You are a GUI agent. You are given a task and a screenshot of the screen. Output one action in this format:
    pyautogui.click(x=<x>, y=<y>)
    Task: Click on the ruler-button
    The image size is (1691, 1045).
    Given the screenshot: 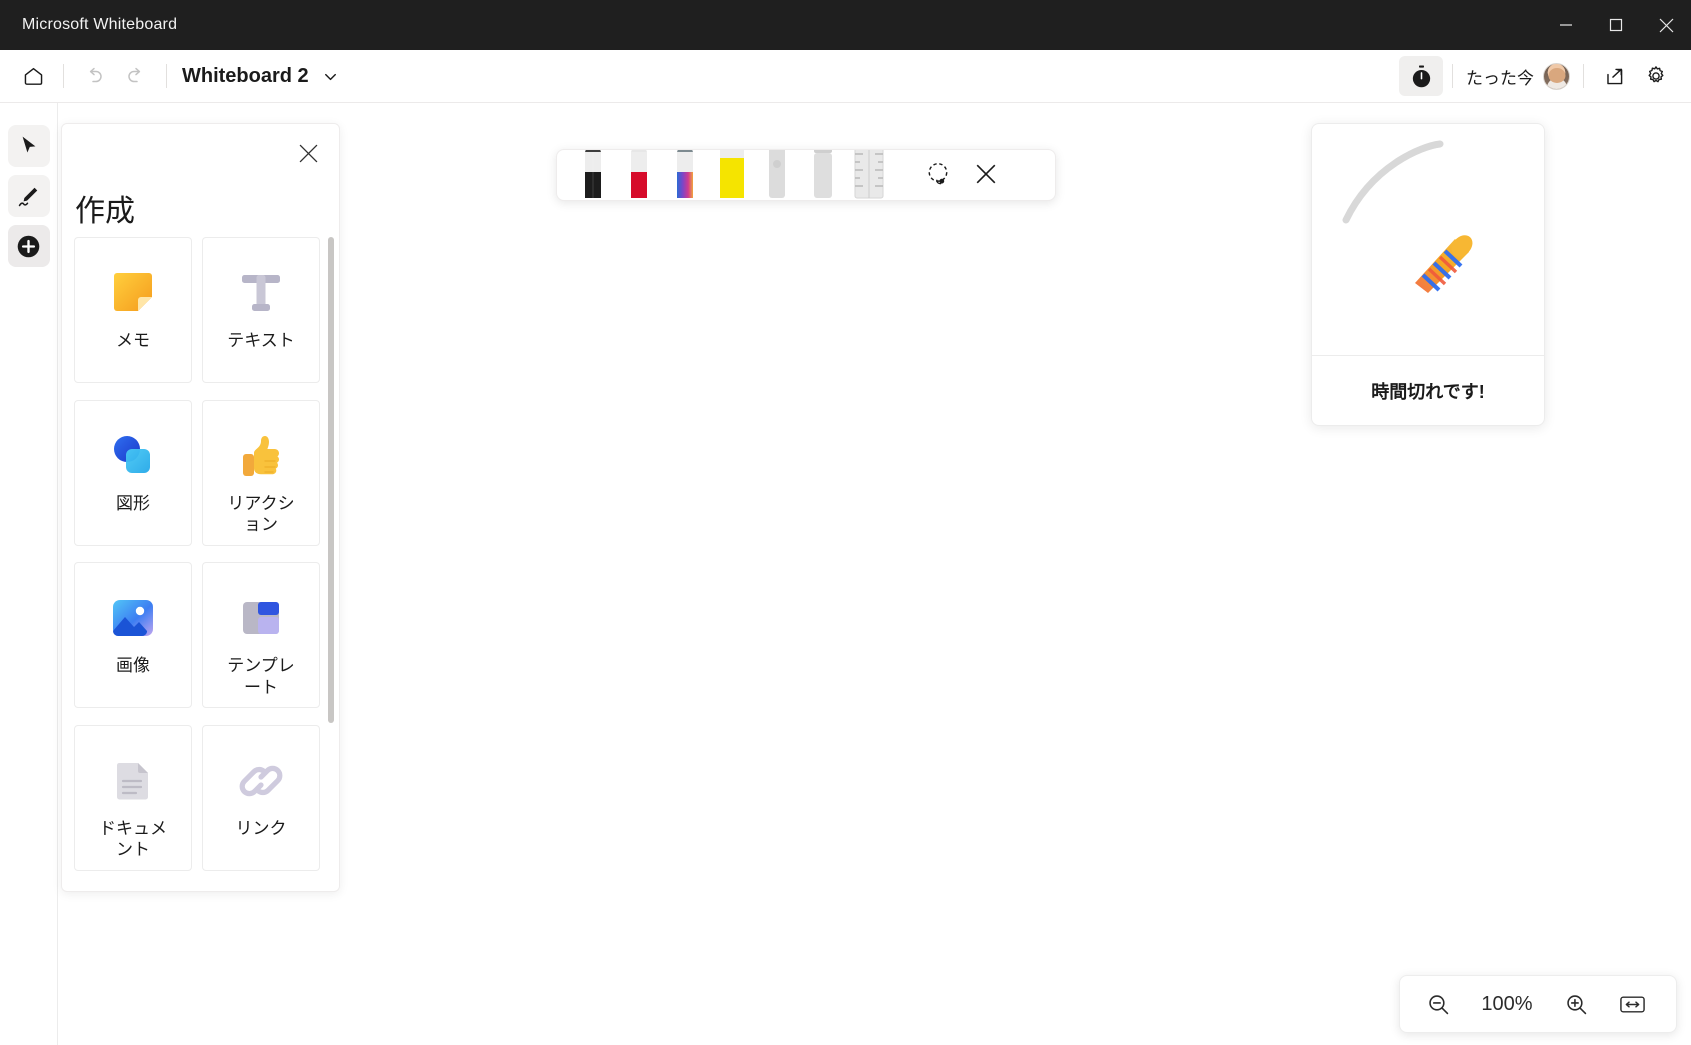 What is the action you would take?
    pyautogui.click(x=869, y=175)
    